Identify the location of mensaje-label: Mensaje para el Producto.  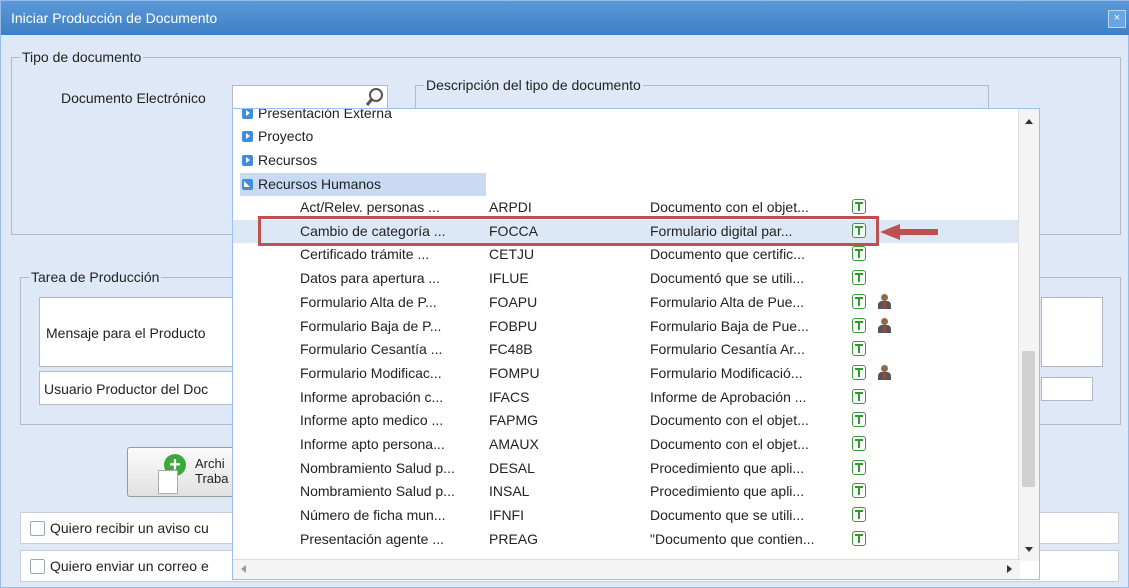
(126, 333).